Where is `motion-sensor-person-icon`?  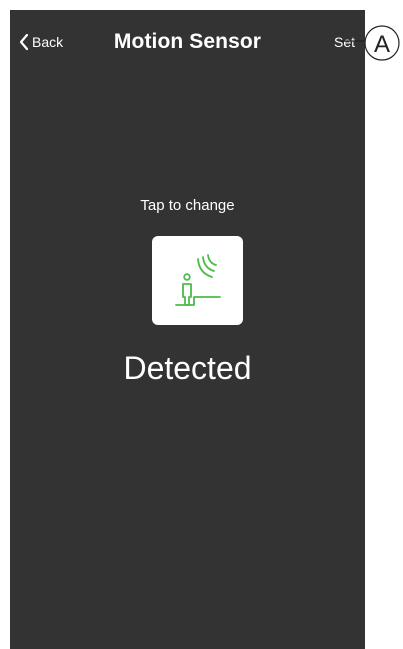
motion-sensor-person-icon is located at coordinates (197, 279).